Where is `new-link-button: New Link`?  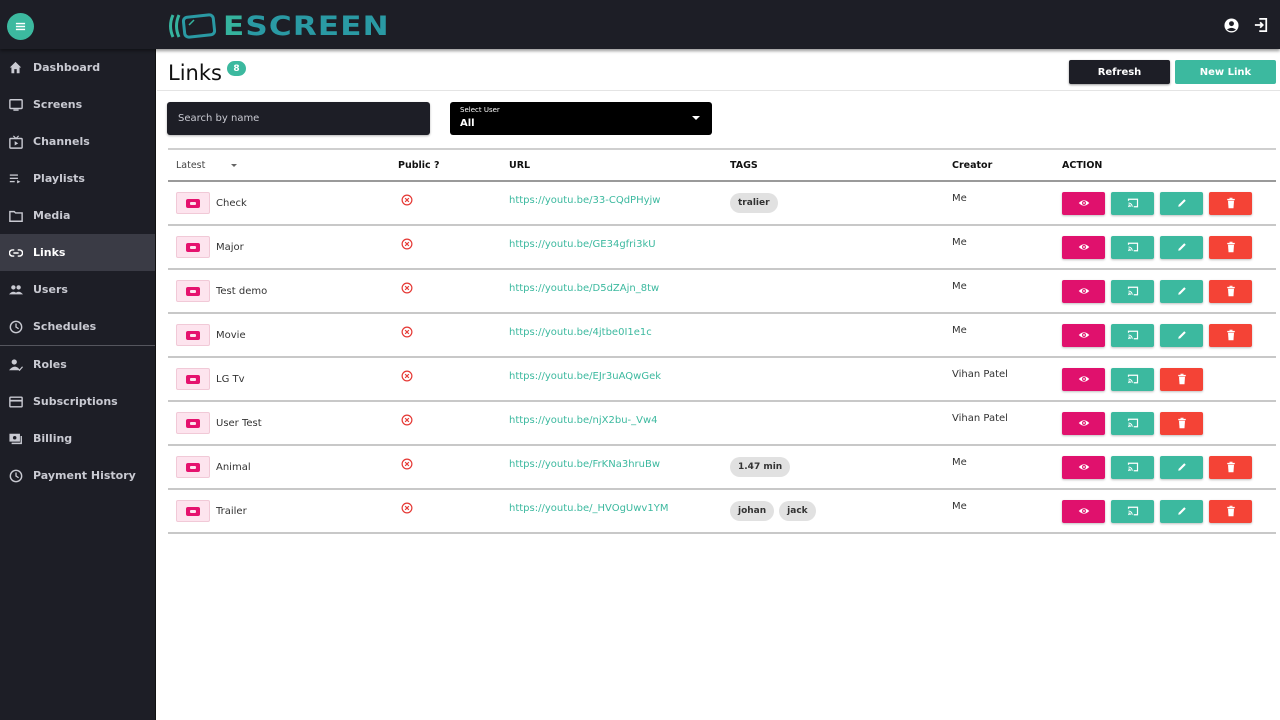
new-link-button: New Link is located at coordinates (1225, 72).